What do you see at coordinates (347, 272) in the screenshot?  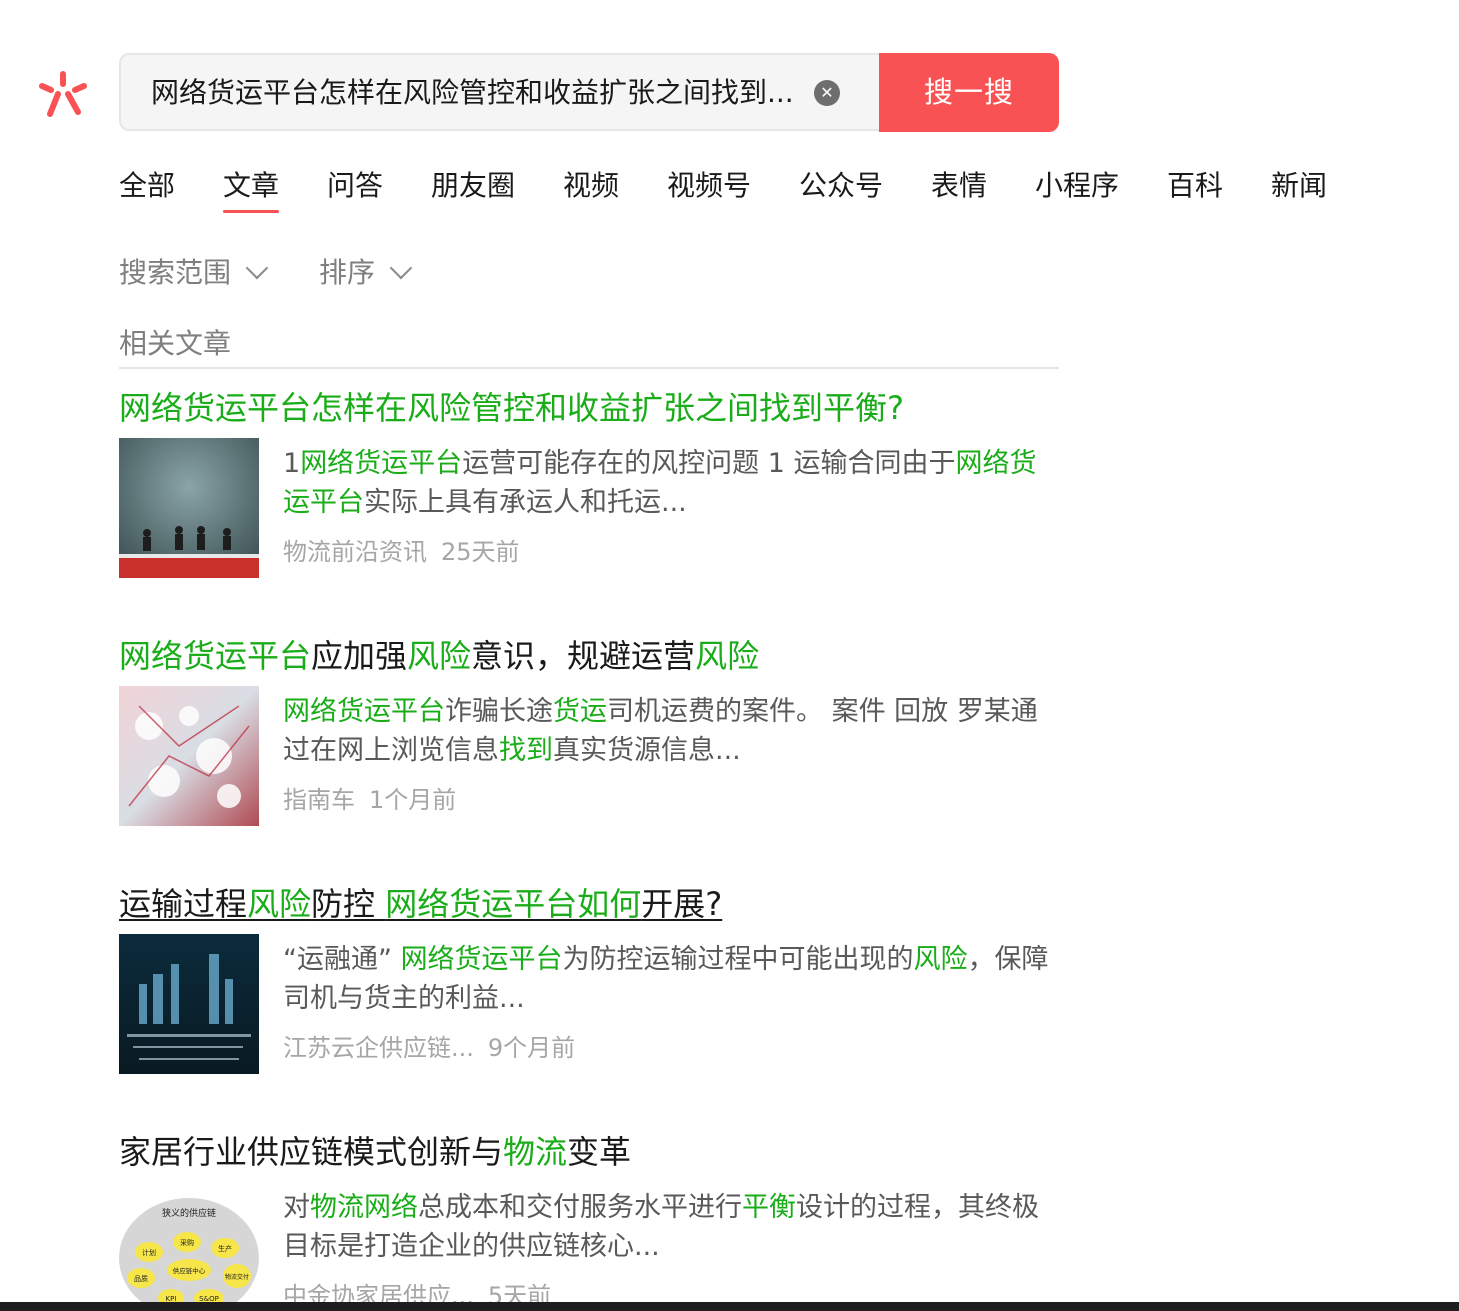 I see `sort-filter-label: 排序` at bounding box center [347, 272].